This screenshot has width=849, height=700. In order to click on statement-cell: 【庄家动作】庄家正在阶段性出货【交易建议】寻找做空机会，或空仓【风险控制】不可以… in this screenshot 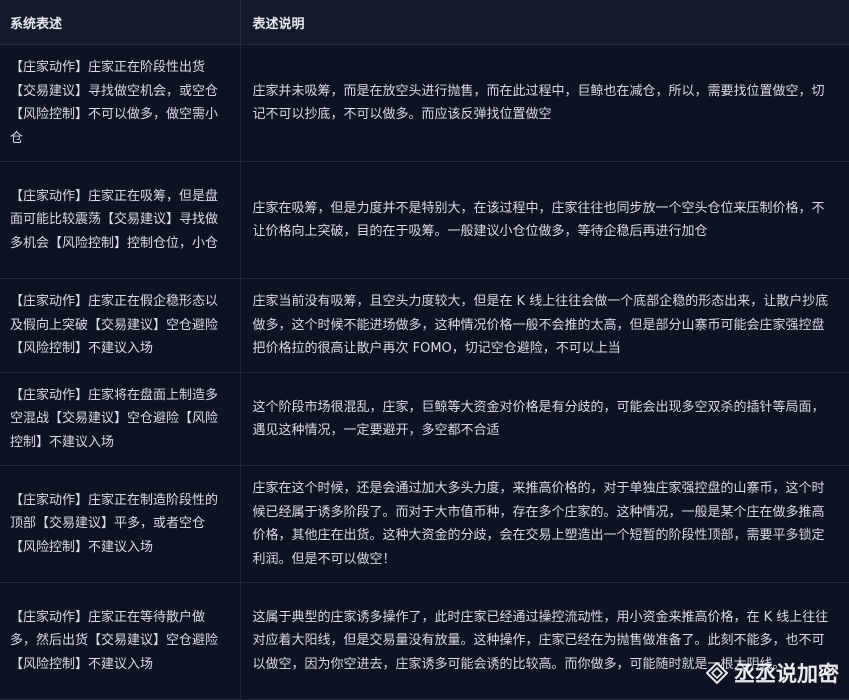, I will do `click(120, 103)`.